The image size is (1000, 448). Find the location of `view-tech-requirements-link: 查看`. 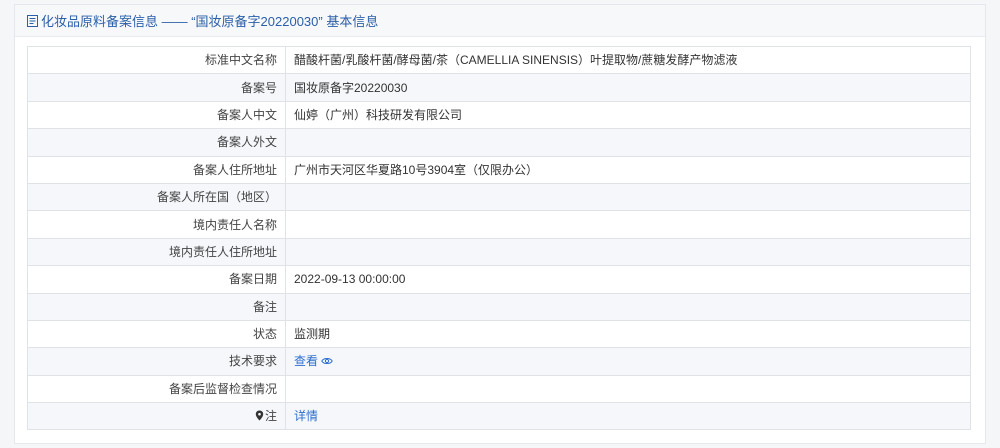

view-tech-requirements-link: 查看 is located at coordinates (313, 361).